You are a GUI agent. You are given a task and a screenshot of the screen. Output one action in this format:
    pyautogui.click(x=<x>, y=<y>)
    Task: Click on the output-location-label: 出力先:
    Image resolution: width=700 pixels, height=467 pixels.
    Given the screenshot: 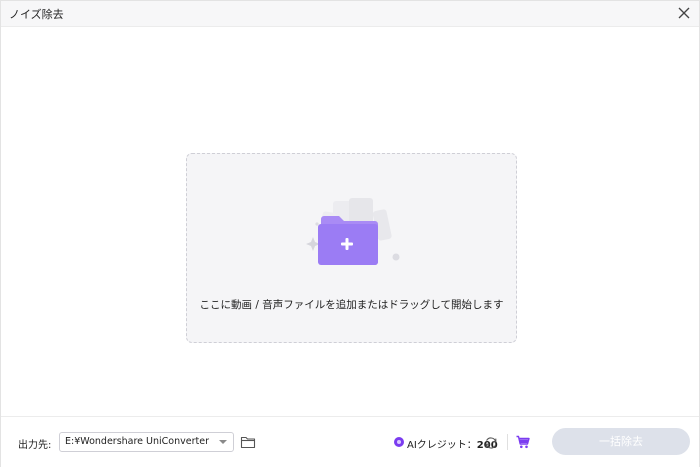 What is the action you would take?
    pyautogui.click(x=35, y=445)
    